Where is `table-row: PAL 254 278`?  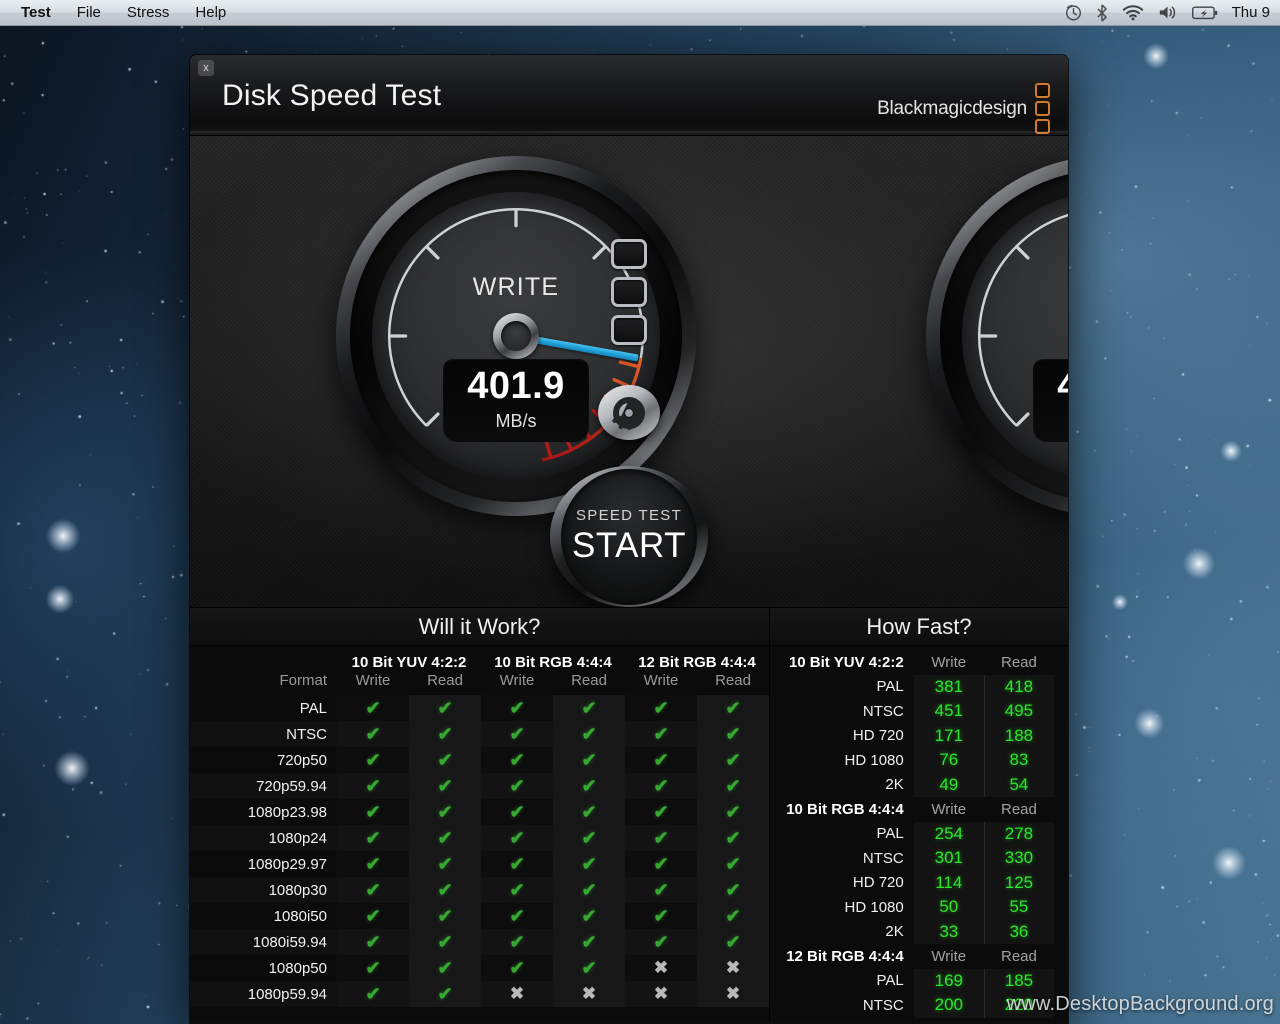
table-row: PAL 254 278 is located at coordinates (916, 834).